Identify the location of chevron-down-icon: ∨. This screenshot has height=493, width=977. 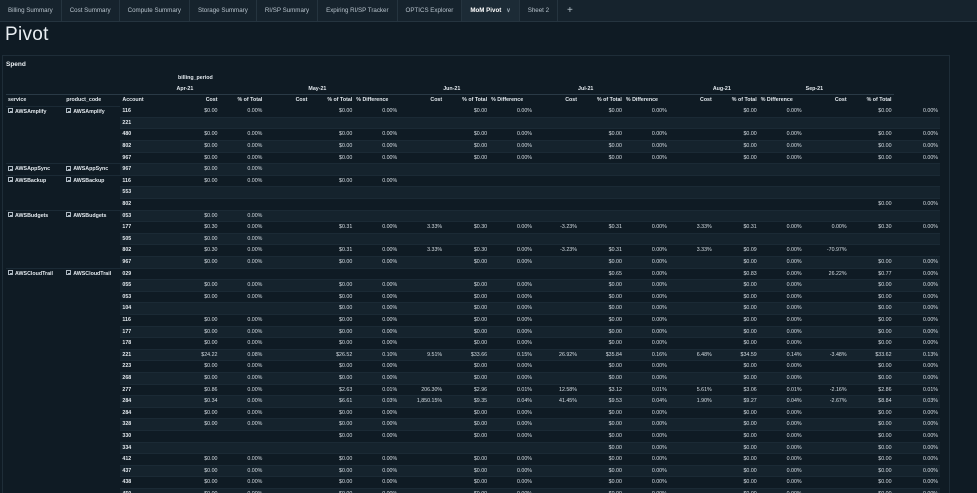
(508, 10).